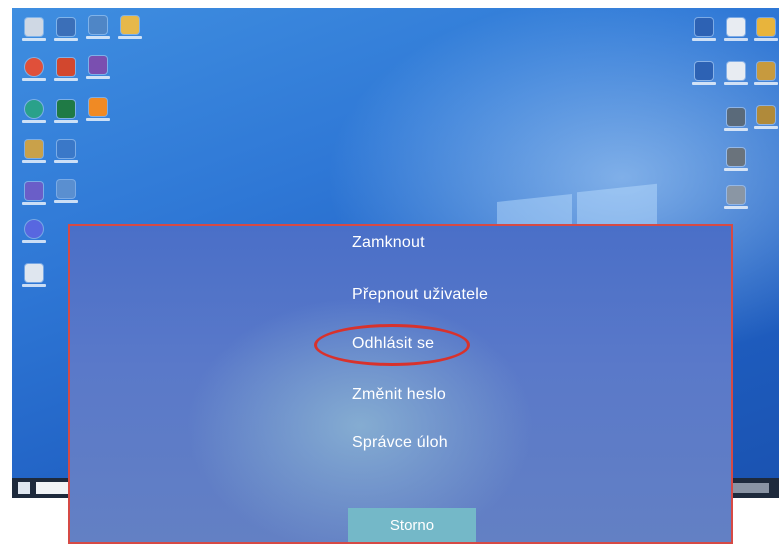 The image size is (779, 548). Describe the element at coordinates (66, 36) in the screenshot. I see `pc-icon` at that location.